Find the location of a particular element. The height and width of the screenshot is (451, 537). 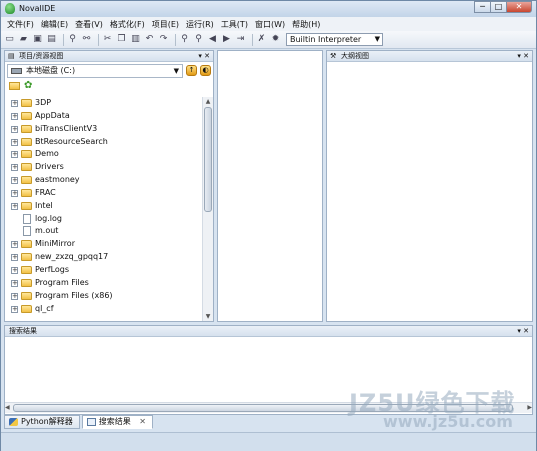

scroll-down-icon: ▼ is located at coordinates (208, 316).